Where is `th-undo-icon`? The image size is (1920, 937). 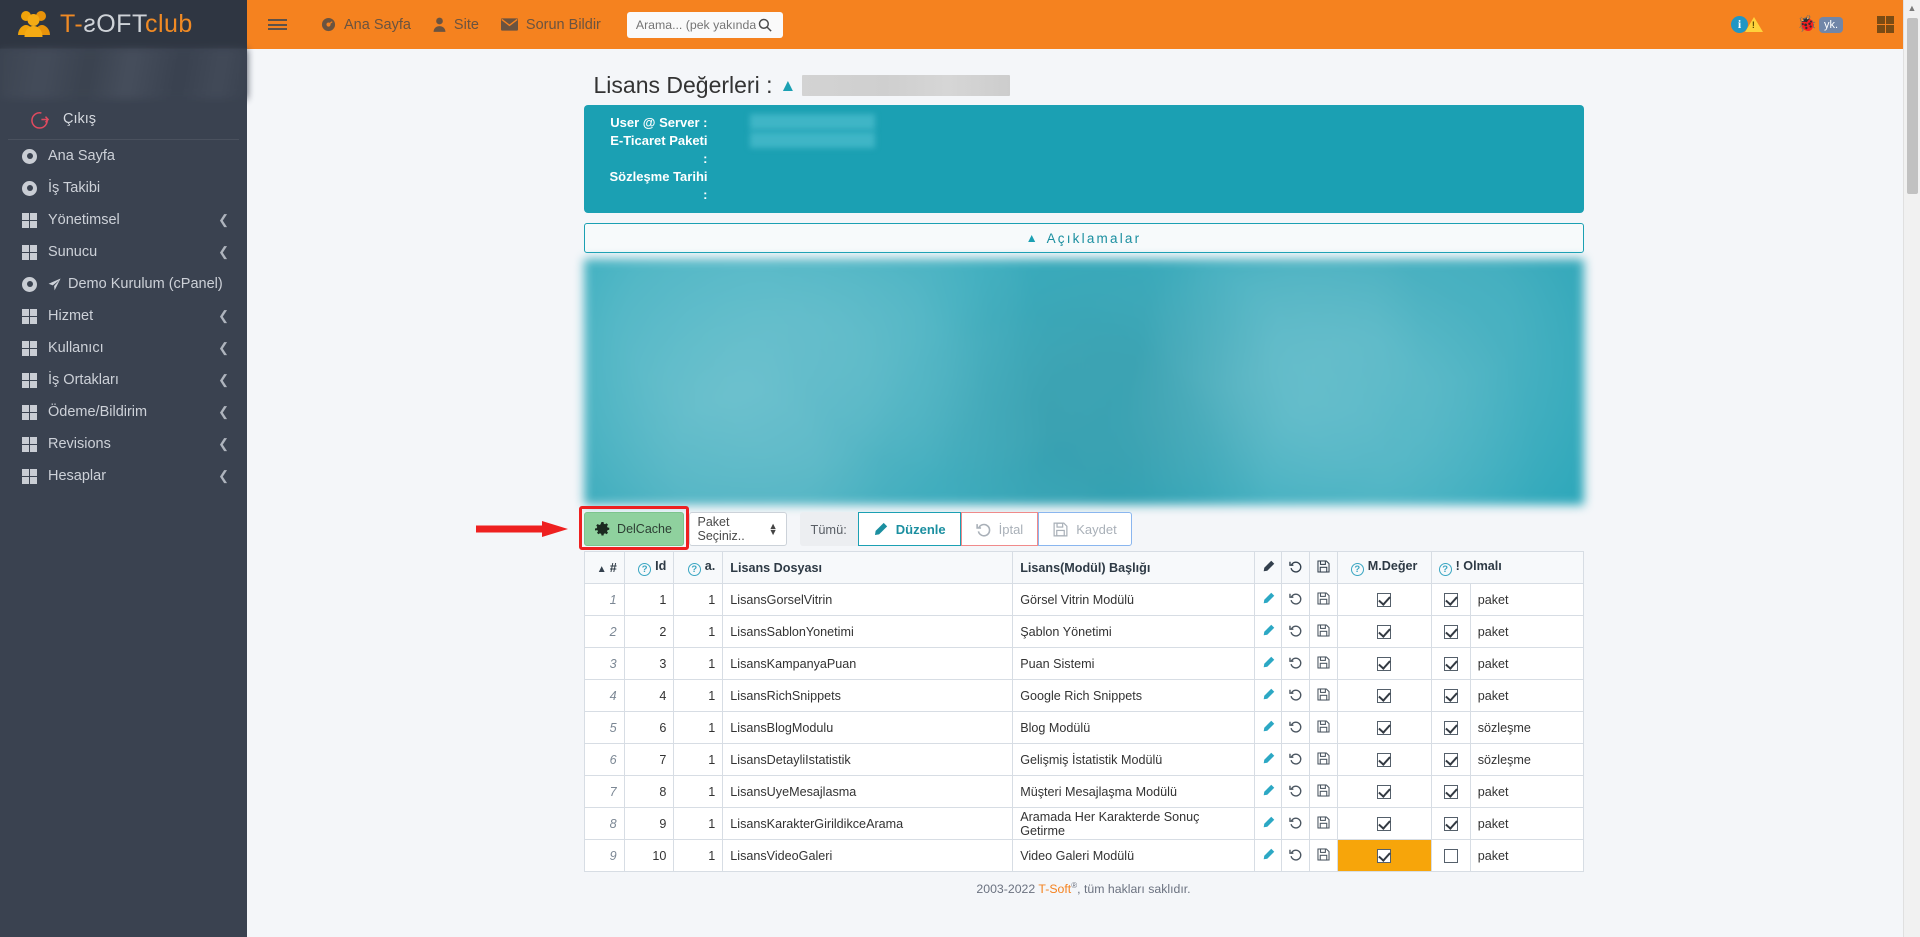
th-undo-icon is located at coordinates (1296, 567).